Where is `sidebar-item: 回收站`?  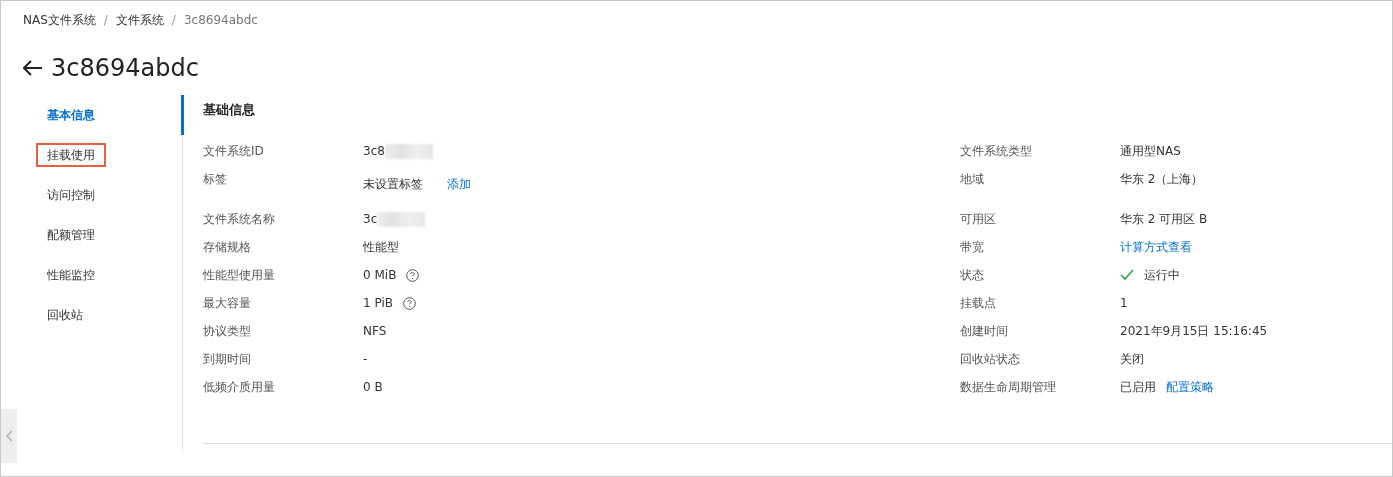
sidebar-item: 回收站 is located at coordinates (65, 315).